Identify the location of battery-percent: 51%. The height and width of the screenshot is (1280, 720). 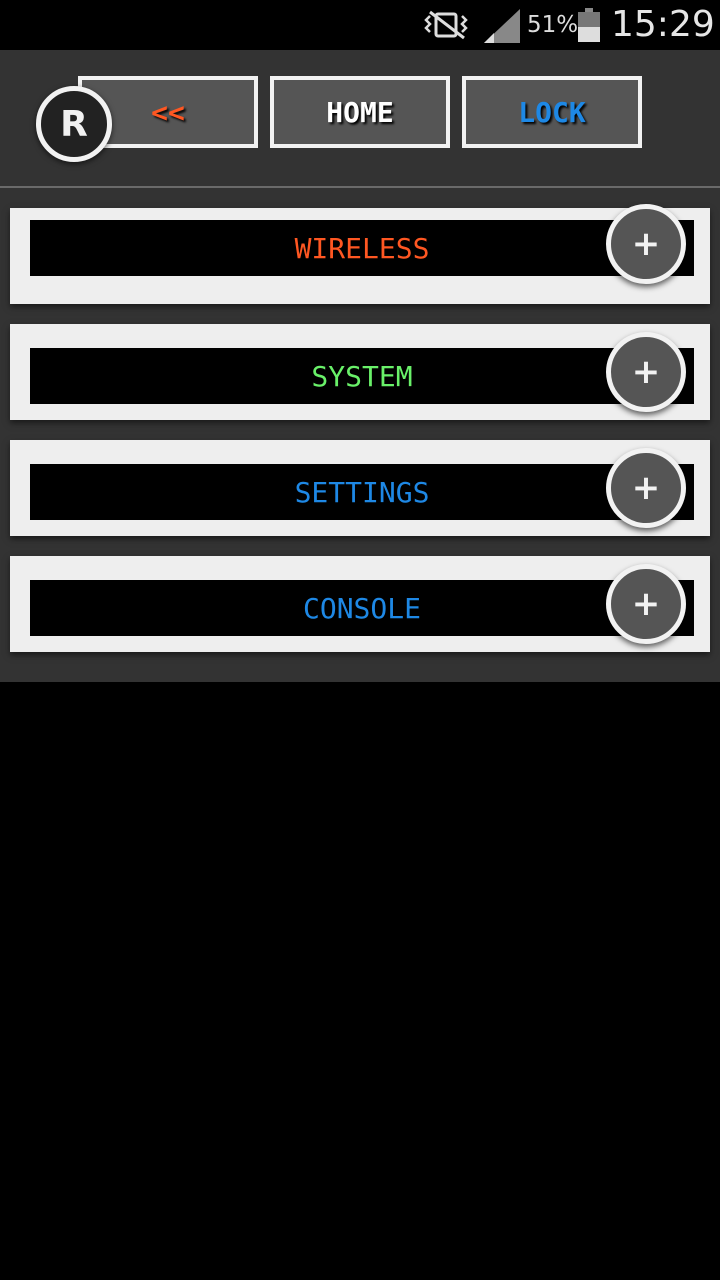
(553, 25).